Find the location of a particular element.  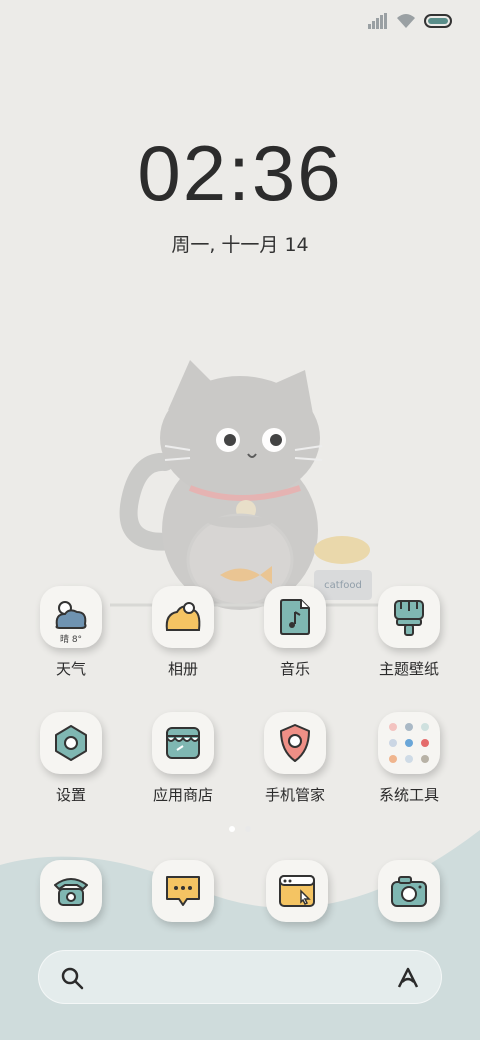

app-music: 音乐 is located at coordinates (295, 632).